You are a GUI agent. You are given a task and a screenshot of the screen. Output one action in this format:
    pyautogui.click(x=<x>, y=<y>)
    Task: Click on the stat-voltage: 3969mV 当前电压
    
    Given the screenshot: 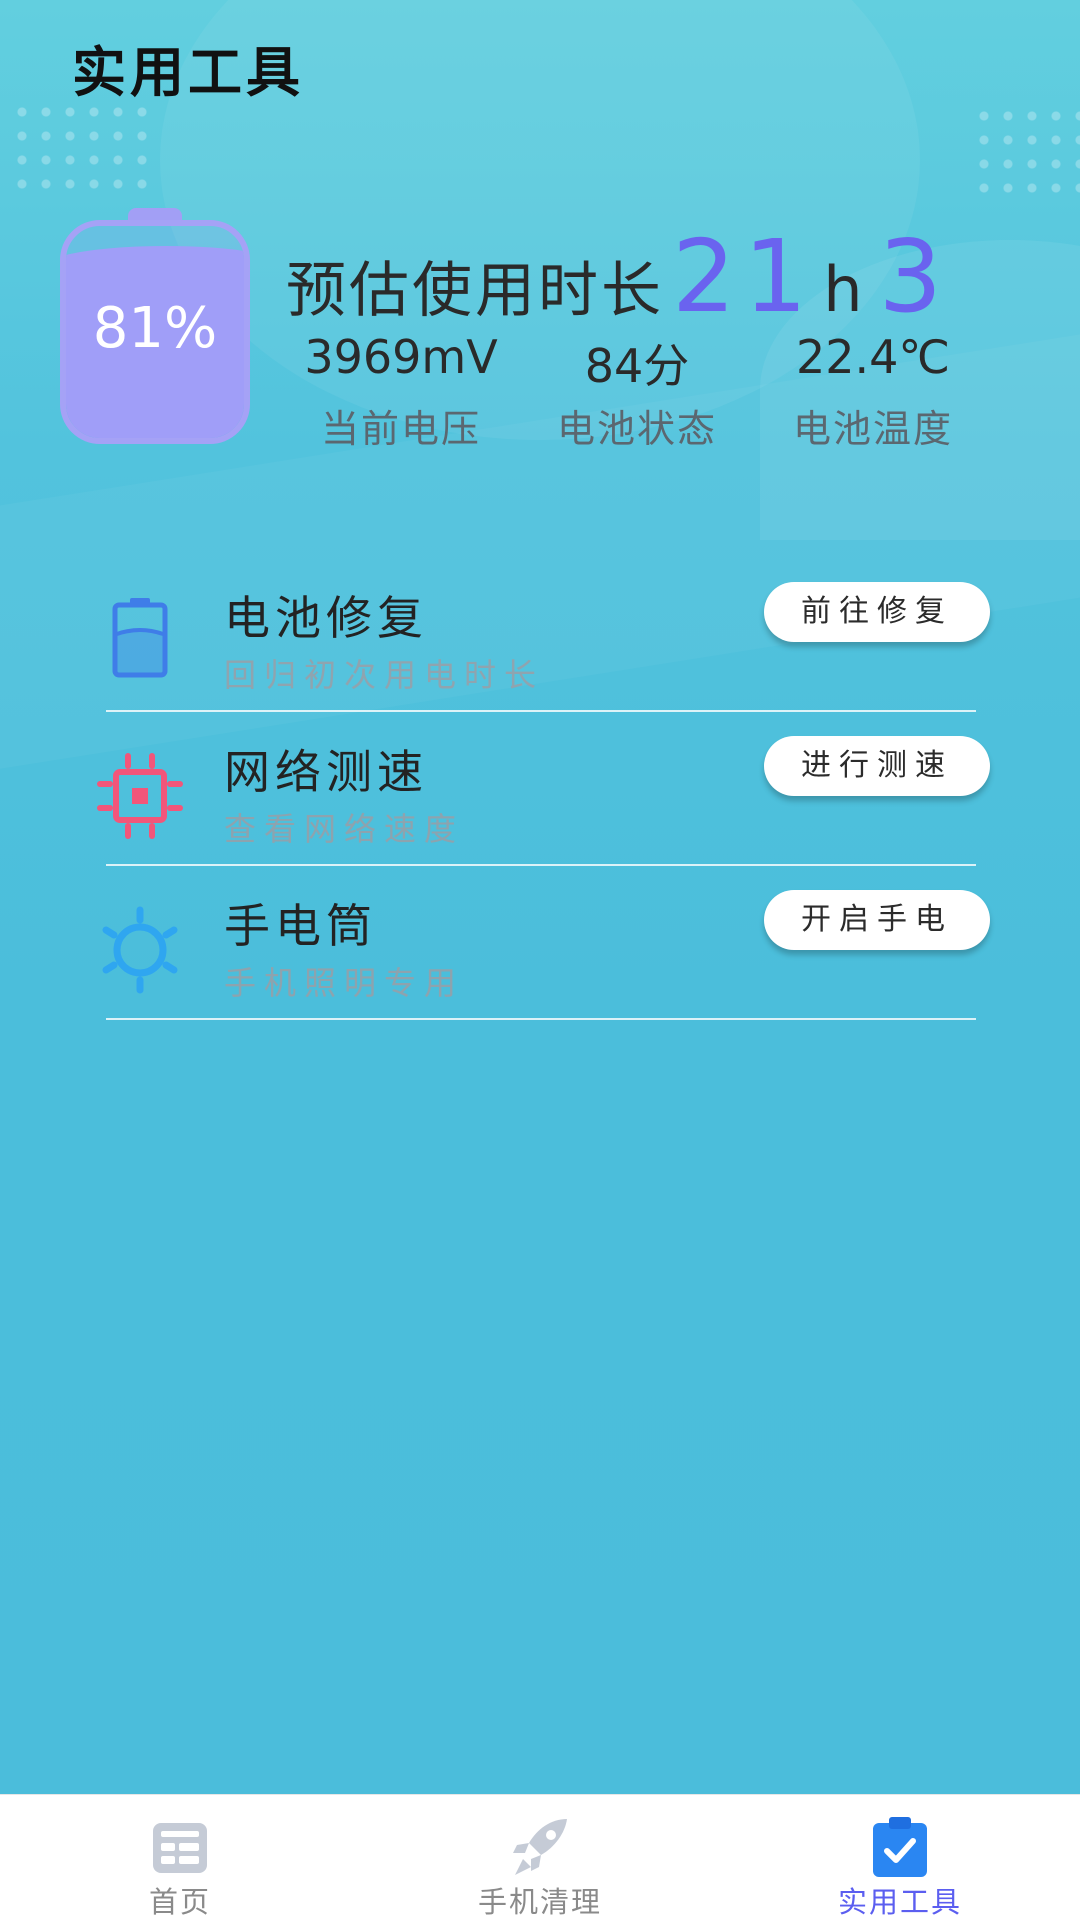 What is the action you would take?
    pyautogui.click(x=401, y=391)
    